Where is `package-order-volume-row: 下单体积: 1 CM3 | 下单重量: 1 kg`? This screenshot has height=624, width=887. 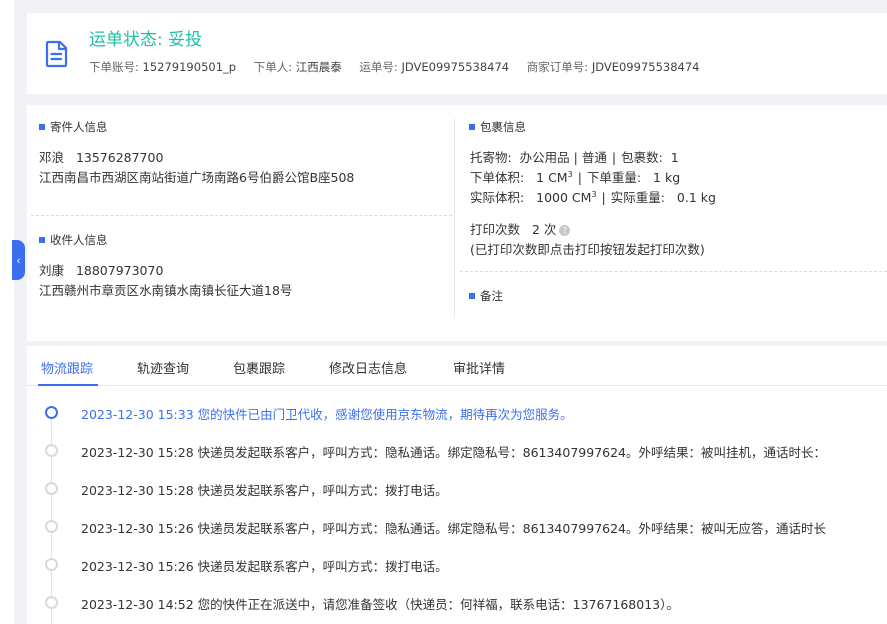 package-order-volume-row: 下单体积: 1 CM3 | 下单重量: 1 kg is located at coordinates (575, 177).